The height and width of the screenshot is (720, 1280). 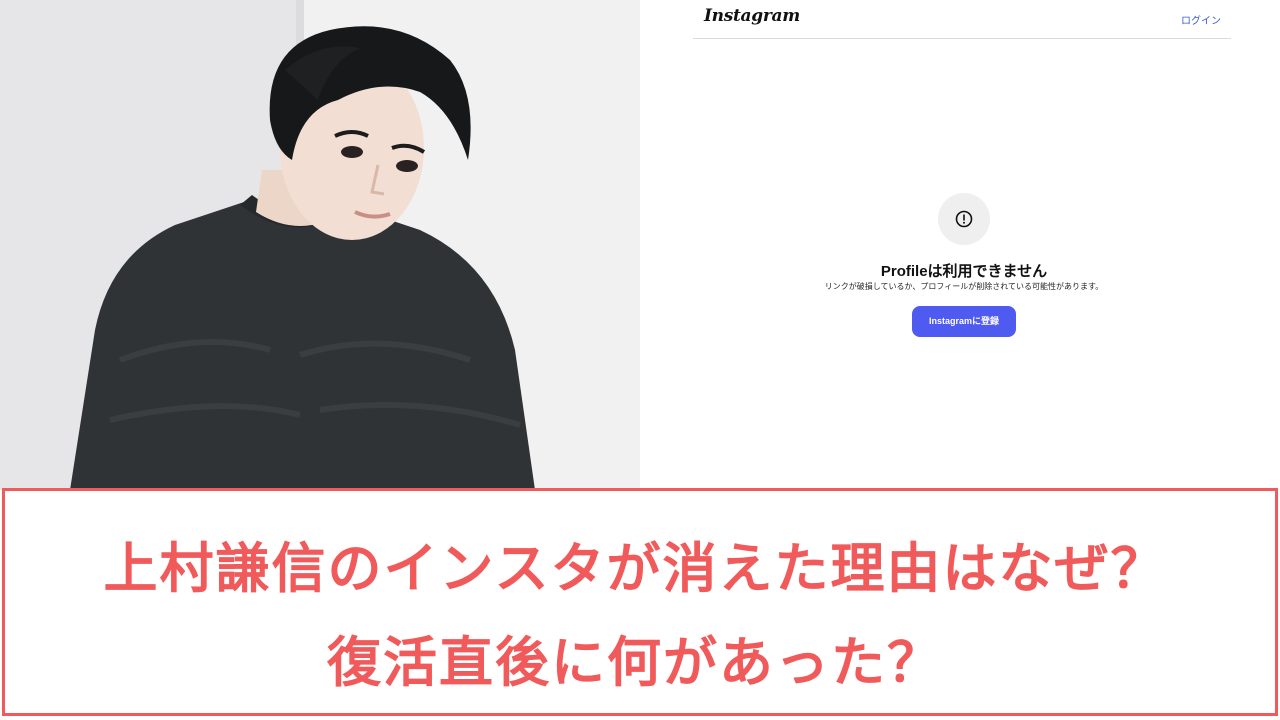 What do you see at coordinates (964, 271) in the screenshot?
I see `unavailable-title: Profileは利用できません` at bounding box center [964, 271].